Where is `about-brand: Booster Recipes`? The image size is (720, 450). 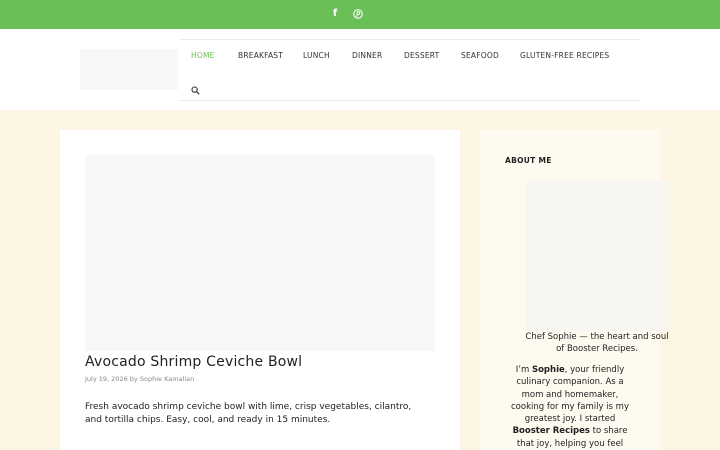
about-brand: Booster Recipes is located at coordinates (551, 431).